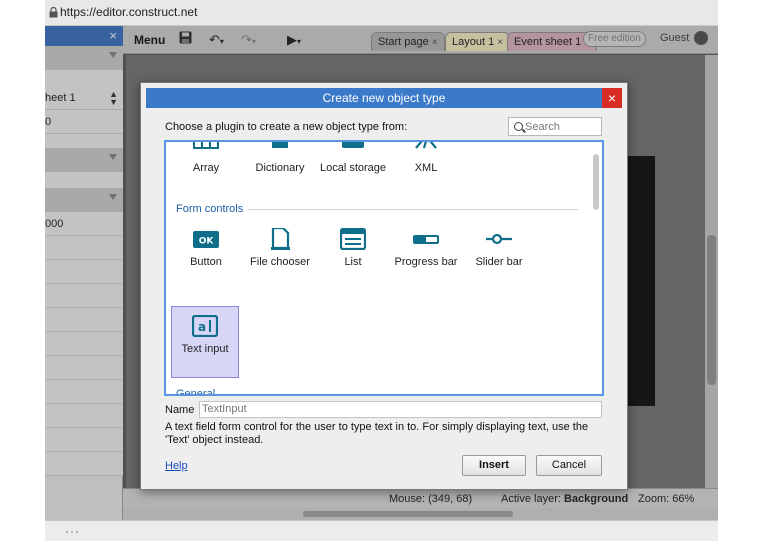 This screenshot has height=541, width=763. What do you see at coordinates (353, 168) in the screenshot?
I see `plugin-label: Local storage` at bounding box center [353, 168].